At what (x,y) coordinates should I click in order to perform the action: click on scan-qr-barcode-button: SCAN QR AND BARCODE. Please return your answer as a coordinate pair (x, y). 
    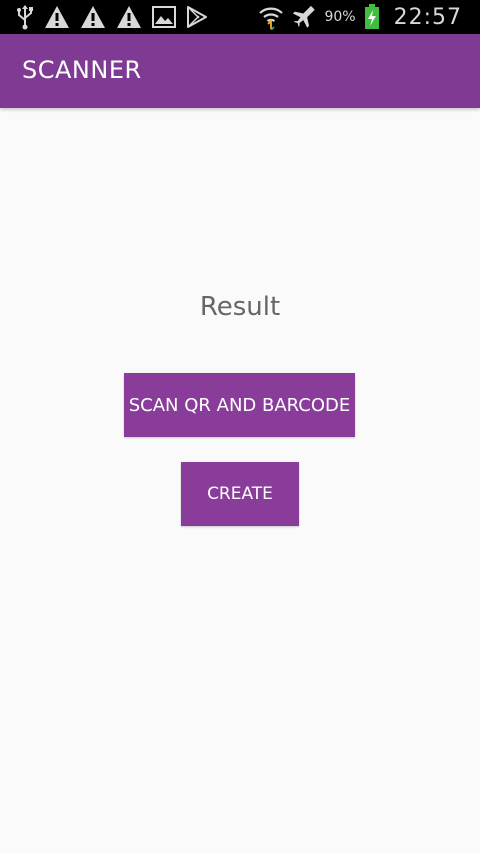
    Looking at the image, I should click on (239, 405).